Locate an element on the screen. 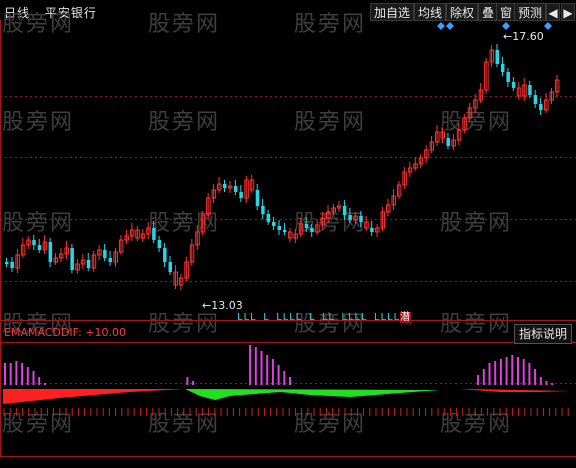 The width and height of the screenshot is (576, 468). indicator-negative-area is located at coordinates (312, 394).